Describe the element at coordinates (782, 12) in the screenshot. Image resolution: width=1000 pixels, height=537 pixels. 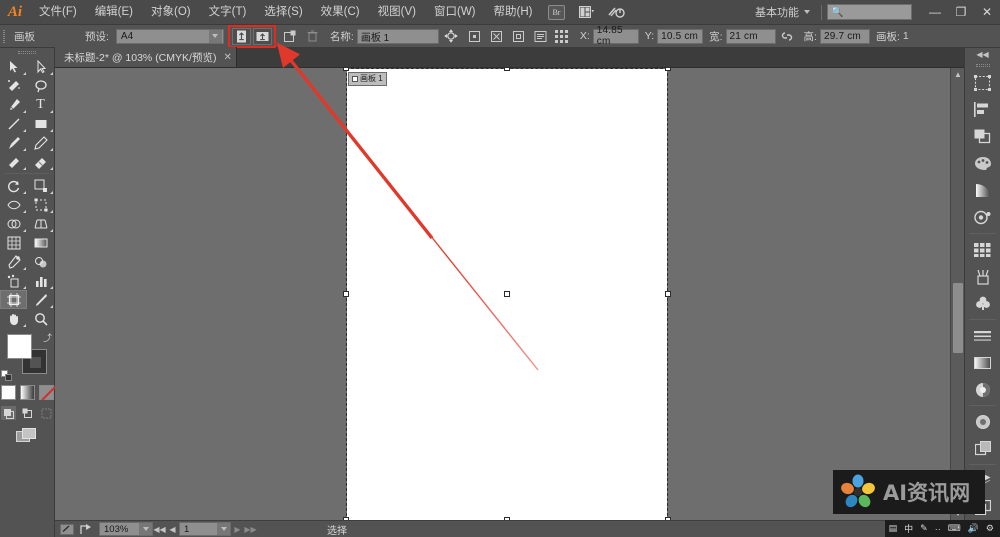
I see `workspace-switcher: 基本功能` at that location.